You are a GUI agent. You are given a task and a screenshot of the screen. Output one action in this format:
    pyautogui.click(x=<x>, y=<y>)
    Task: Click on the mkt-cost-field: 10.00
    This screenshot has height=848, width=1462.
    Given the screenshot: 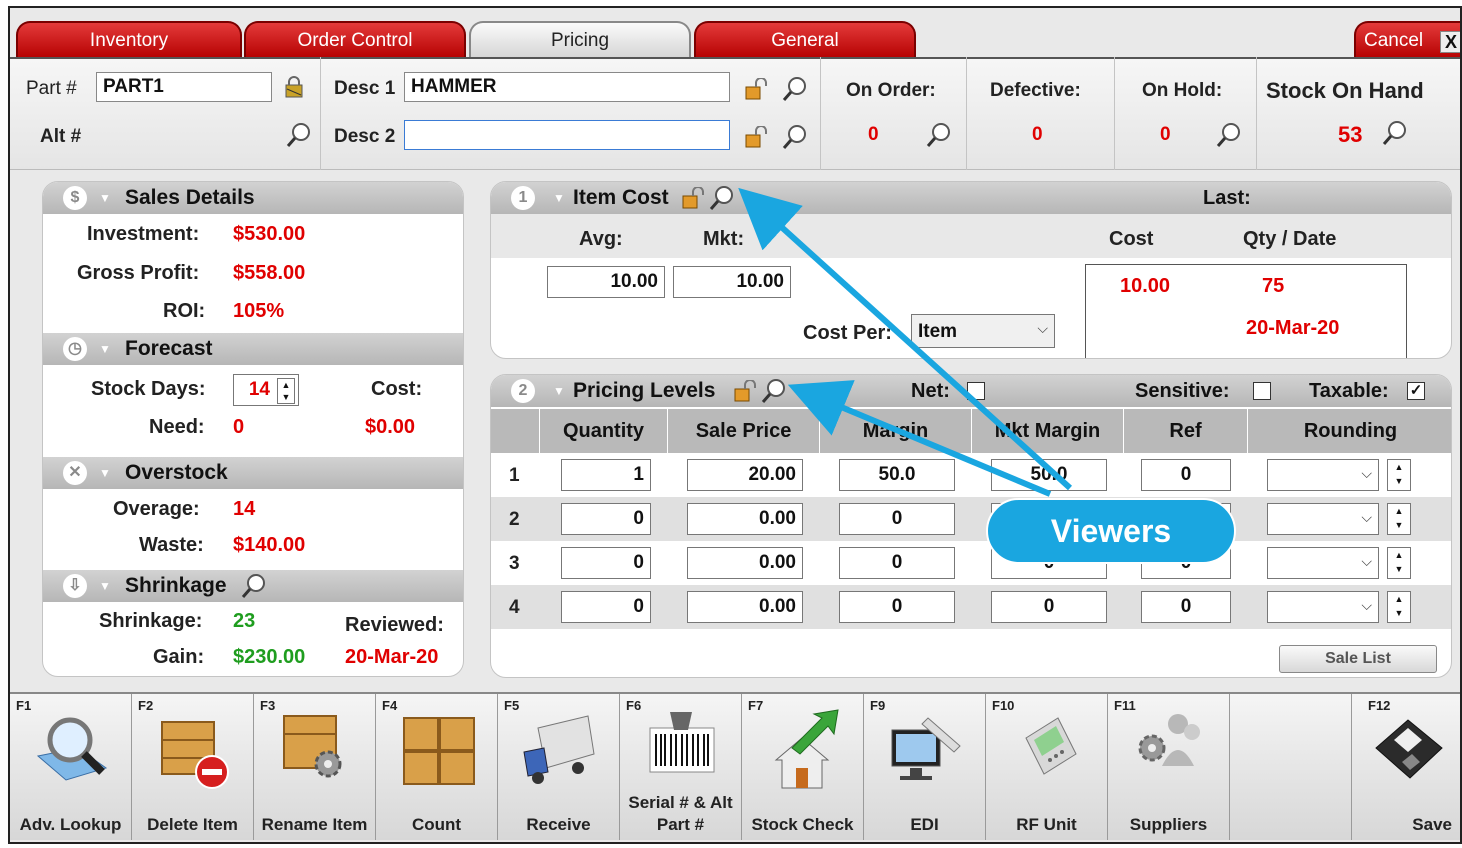 What is the action you would take?
    pyautogui.click(x=732, y=282)
    